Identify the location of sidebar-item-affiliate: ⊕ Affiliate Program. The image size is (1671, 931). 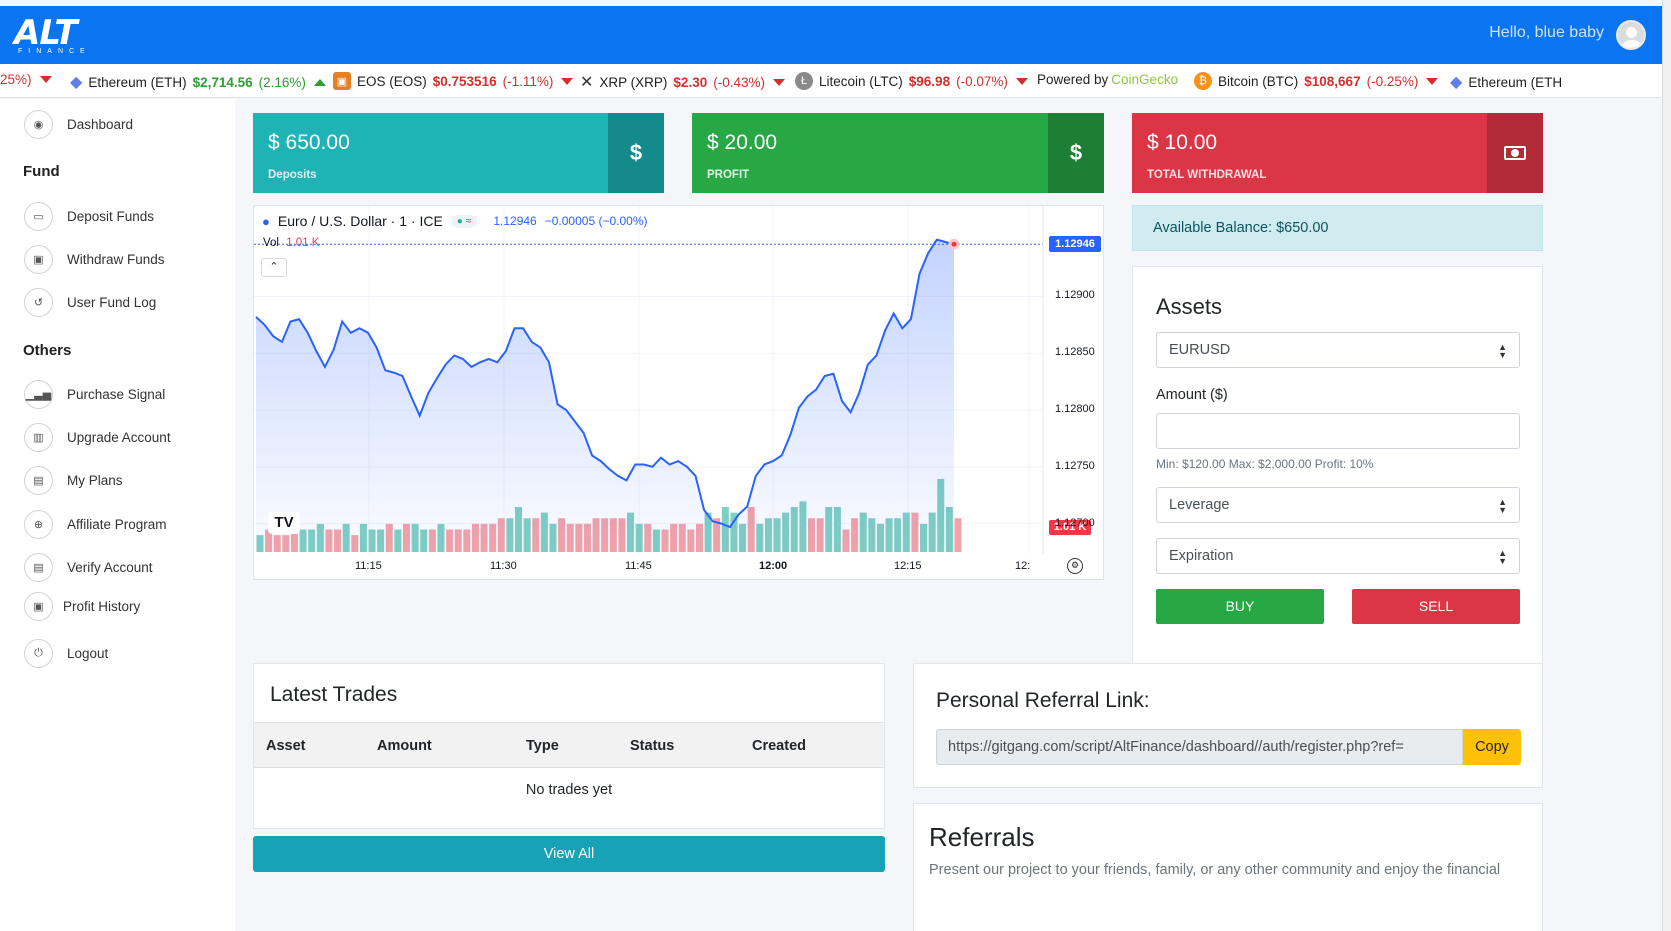
(95, 524).